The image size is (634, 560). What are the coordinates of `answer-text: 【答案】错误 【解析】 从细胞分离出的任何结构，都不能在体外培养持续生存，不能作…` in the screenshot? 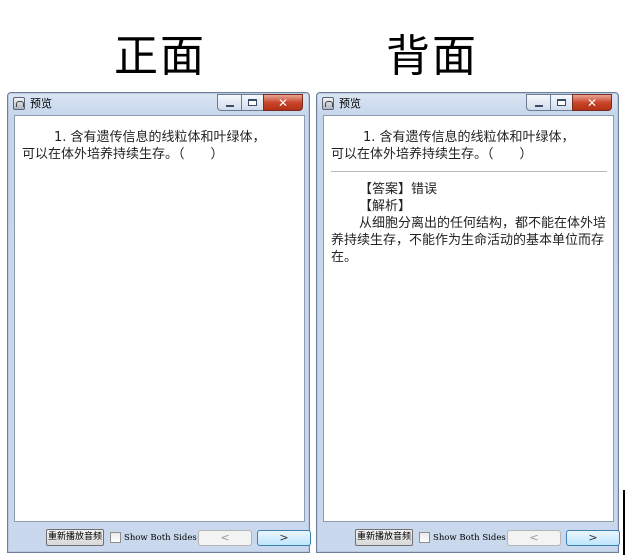 It's located at (471, 223).